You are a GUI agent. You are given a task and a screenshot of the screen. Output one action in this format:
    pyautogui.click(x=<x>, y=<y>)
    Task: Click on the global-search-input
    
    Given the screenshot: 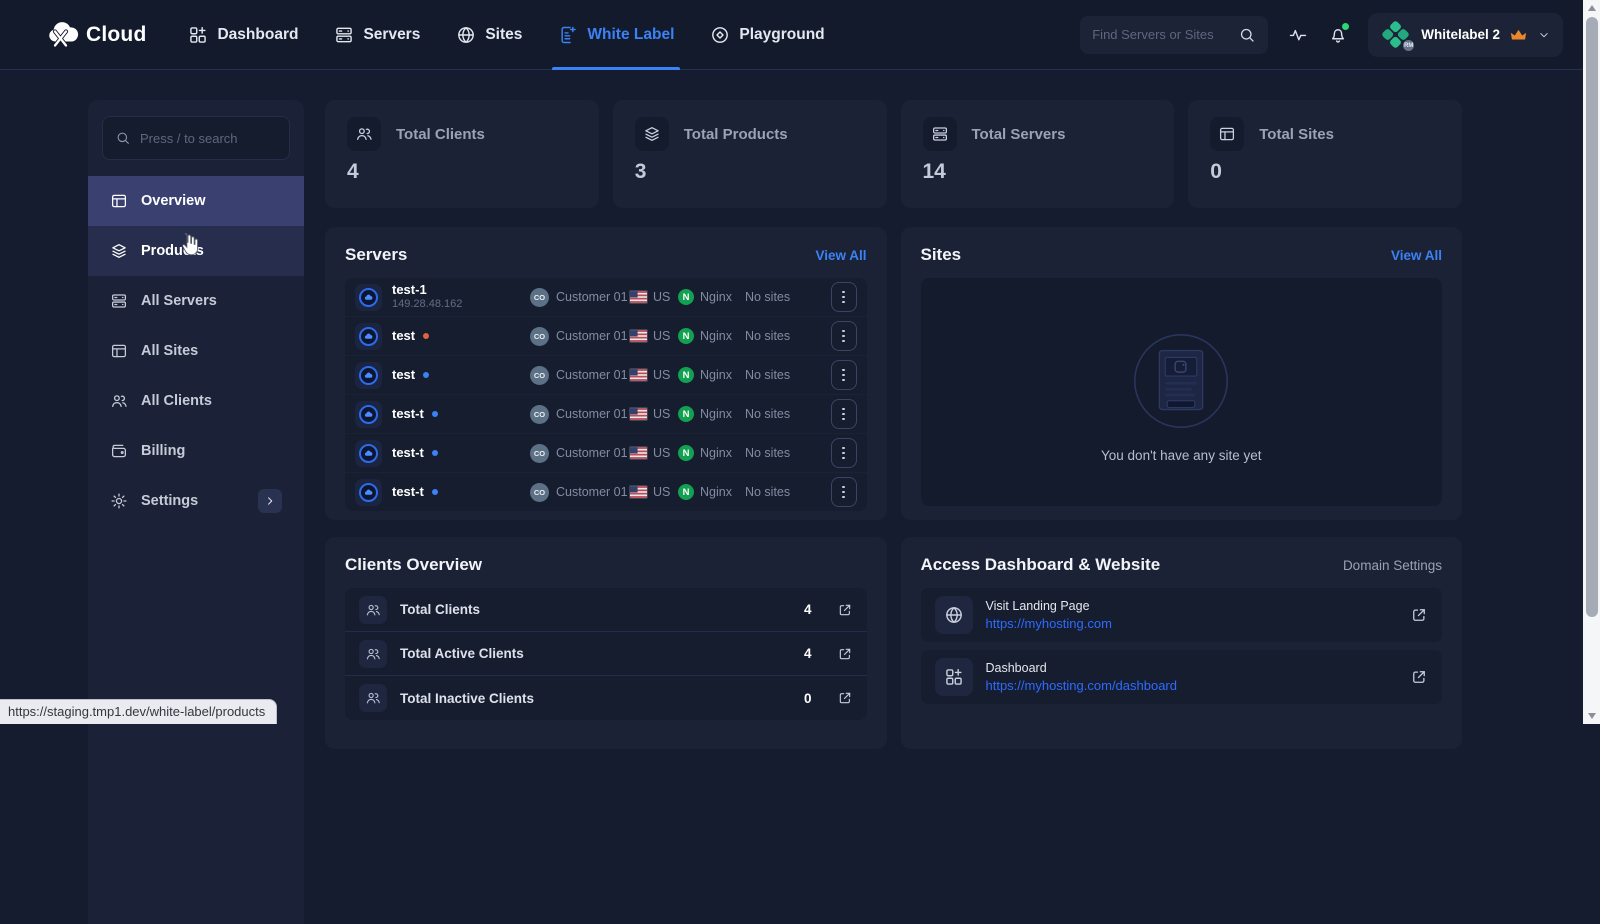 What is the action you would take?
    pyautogui.click(x=1161, y=34)
    